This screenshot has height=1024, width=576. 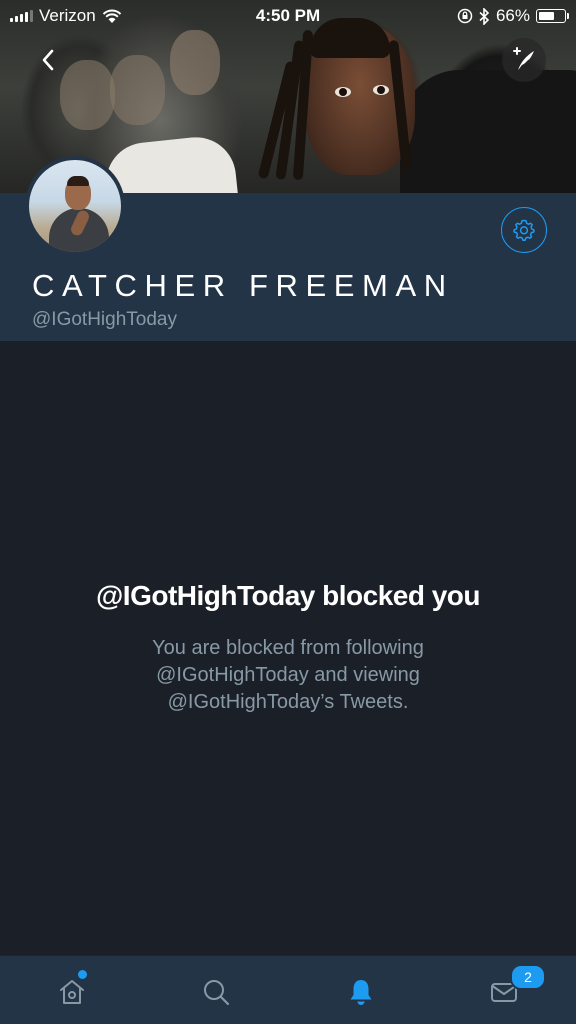 What do you see at coordinates (288, 989) in the screenshot?
I see `bottom-tab-bar: 2` at bounding box center [288, 989].